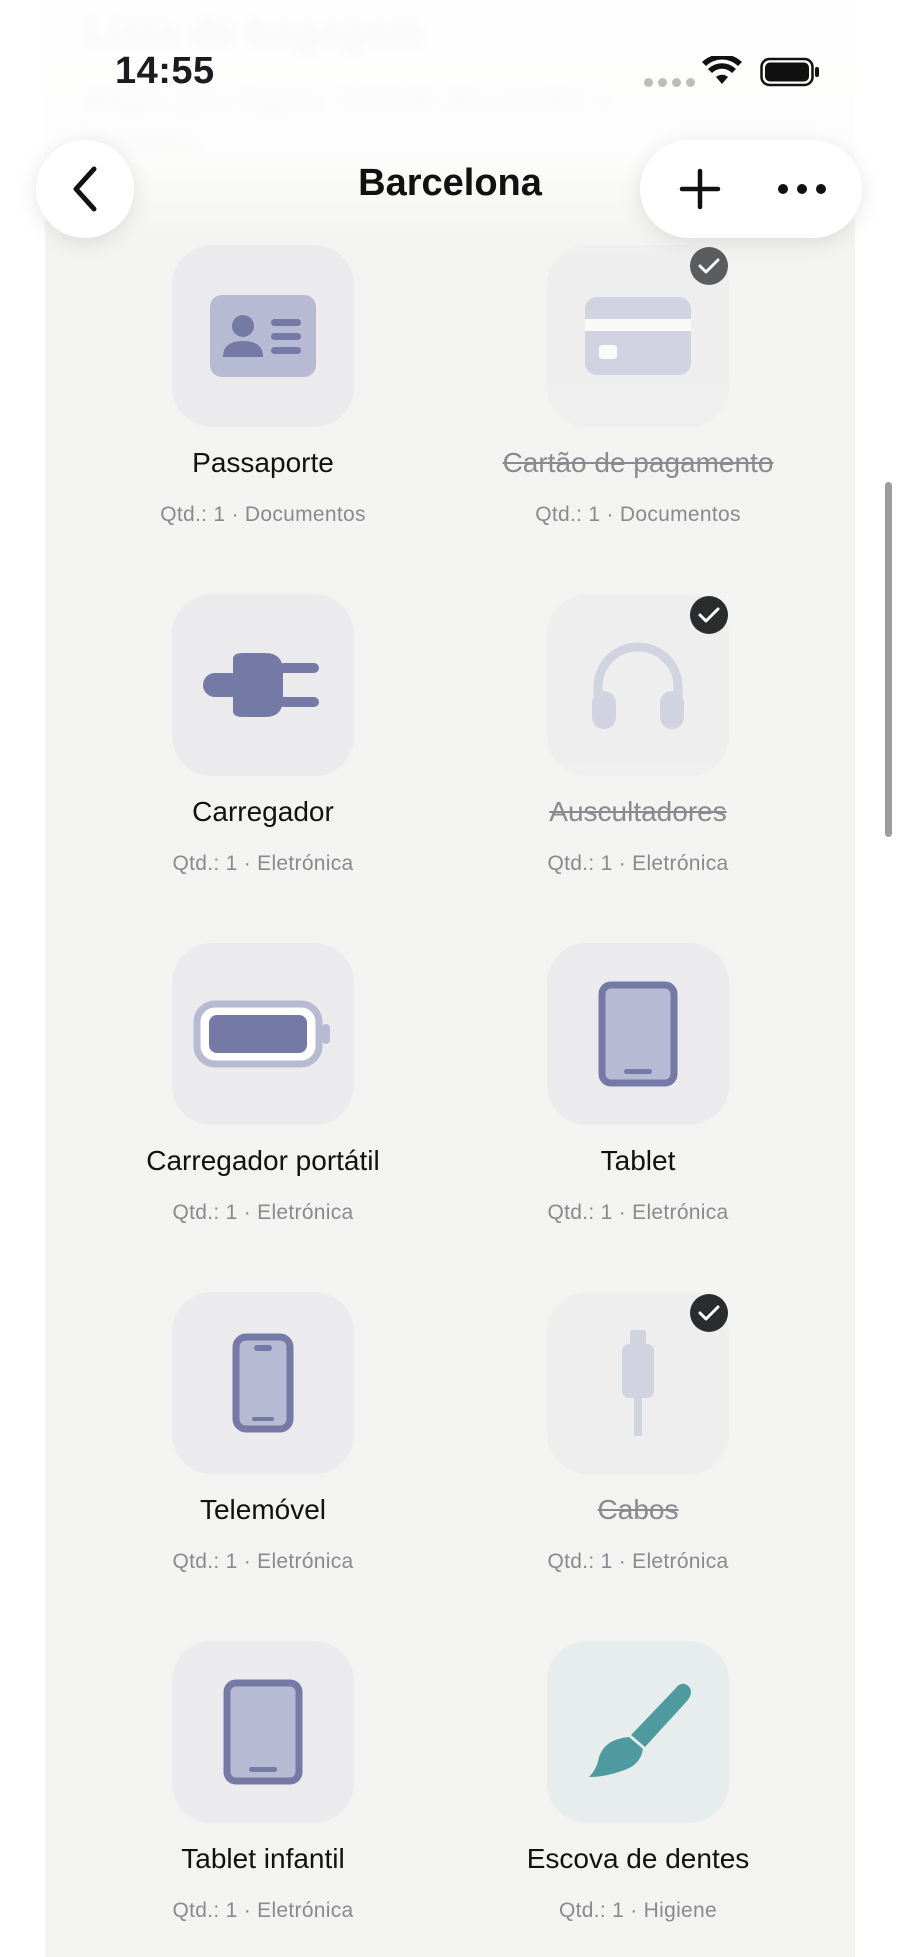 The image size is (900, 1957). I want to click on item-name: Telemóvel, so click(263, 1509).